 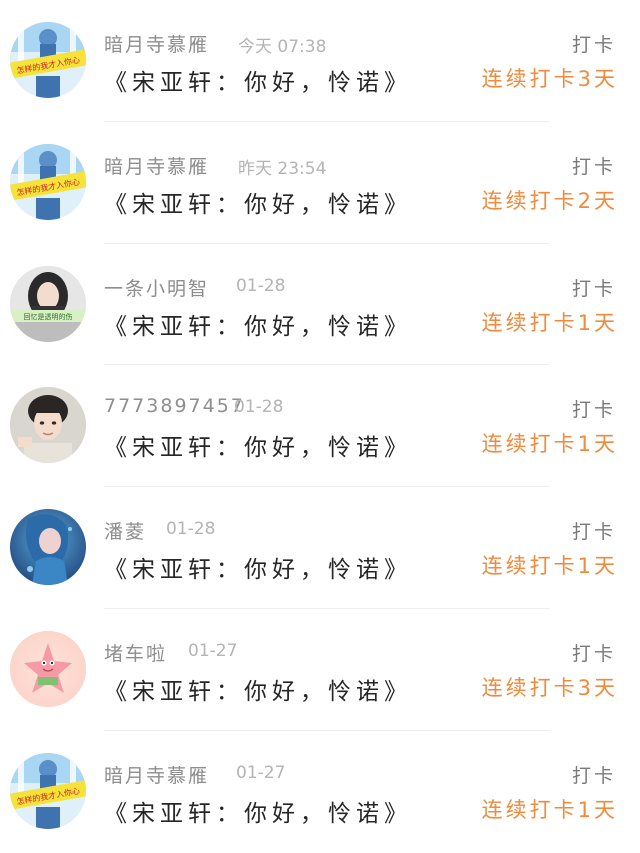 I want to click on username: 潘菱, so click(x=125, y=530).